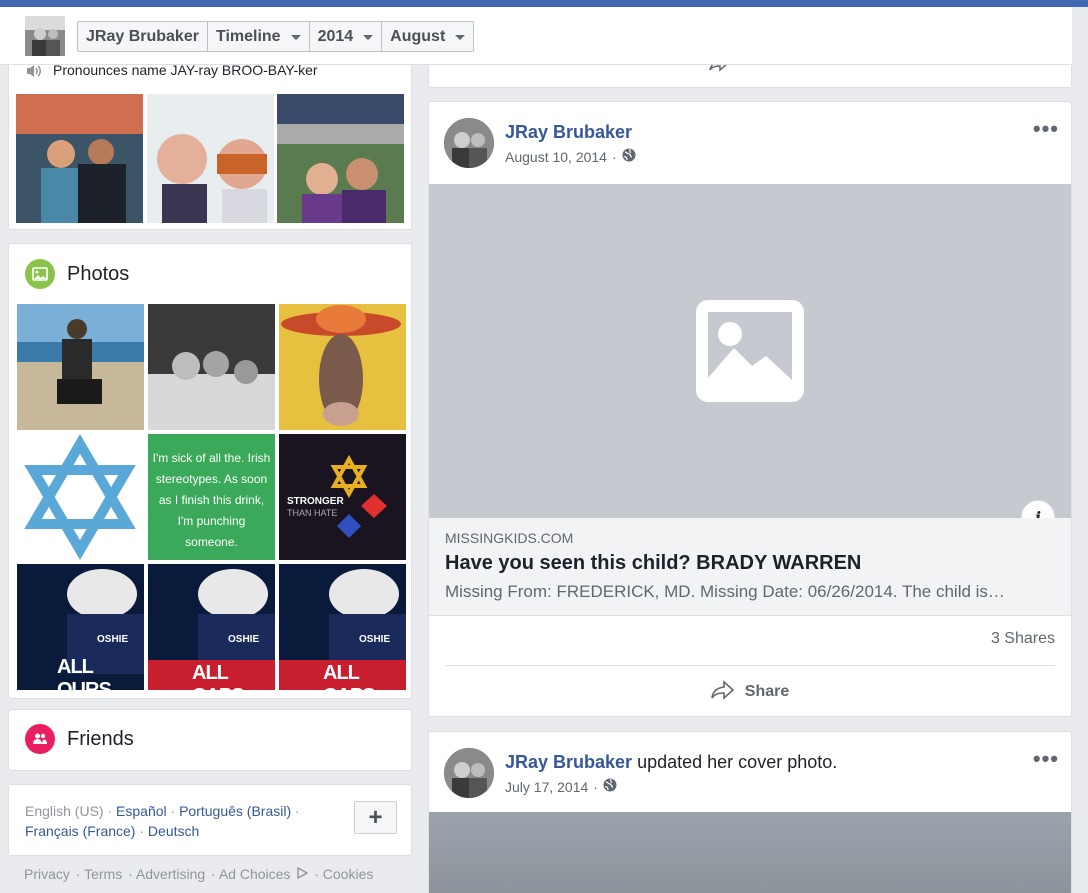 The width and height of the screenshot is (1088, 893). I want to click on intro-card: Pronounces name JAY-ray BROO-BAY-ker, so click(210, 139).